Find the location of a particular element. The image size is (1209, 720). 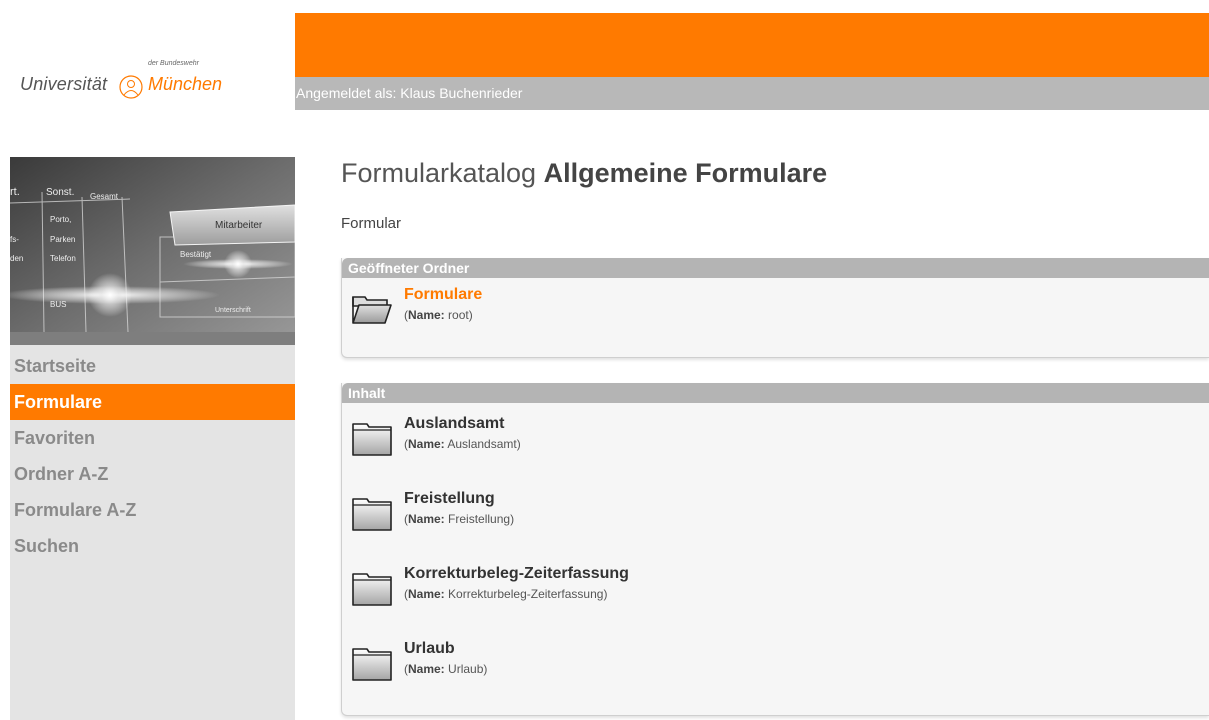

banner-col-1: Sonst. is located at coordinates (60, 192).